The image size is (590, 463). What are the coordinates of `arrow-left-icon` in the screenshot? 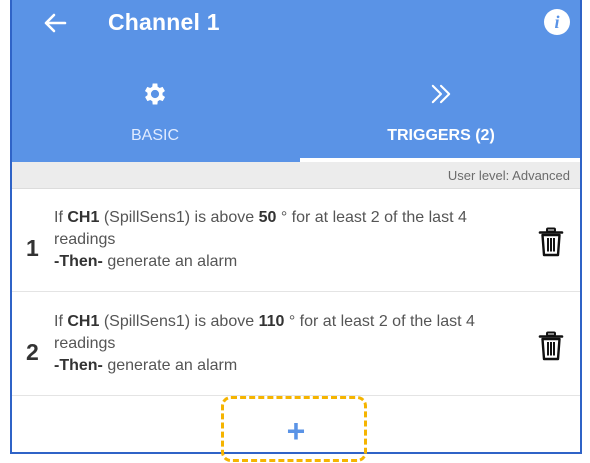 It's located at (55, 23).